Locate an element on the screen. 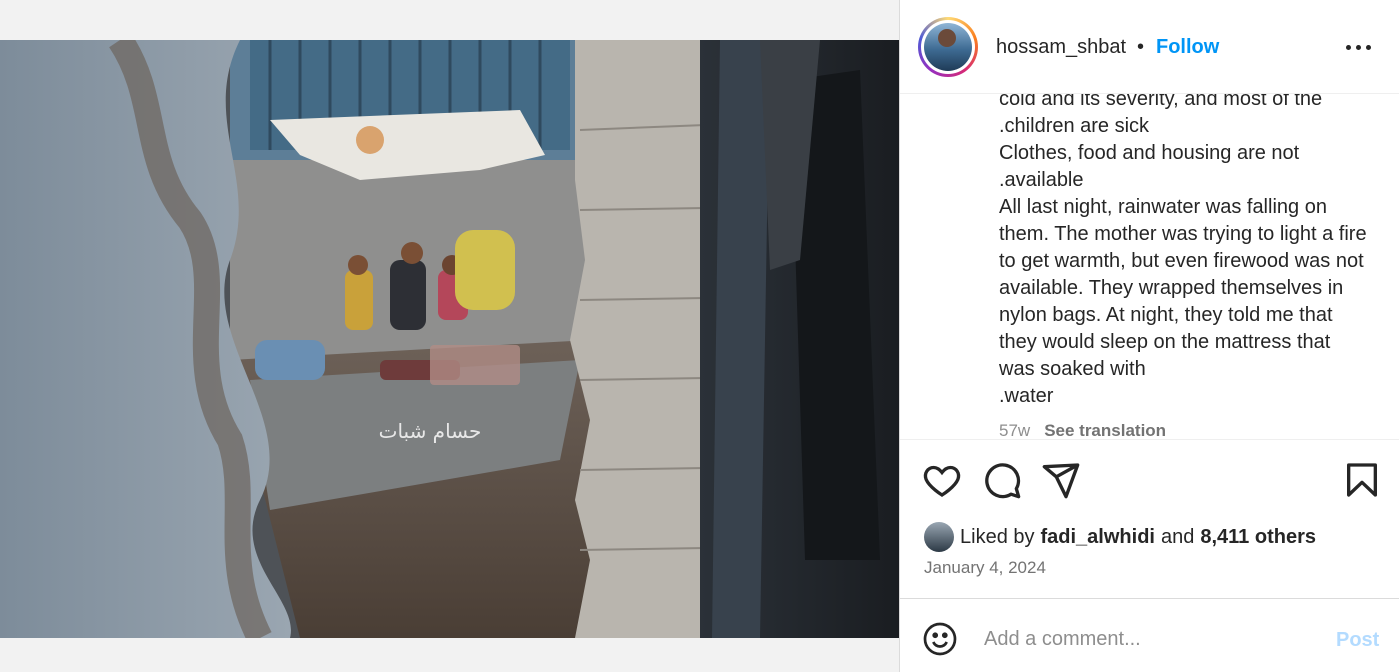 This screenshot has height=672, width=1399. caption-meta: 57w See translation is located at coordinates (1082, 430).